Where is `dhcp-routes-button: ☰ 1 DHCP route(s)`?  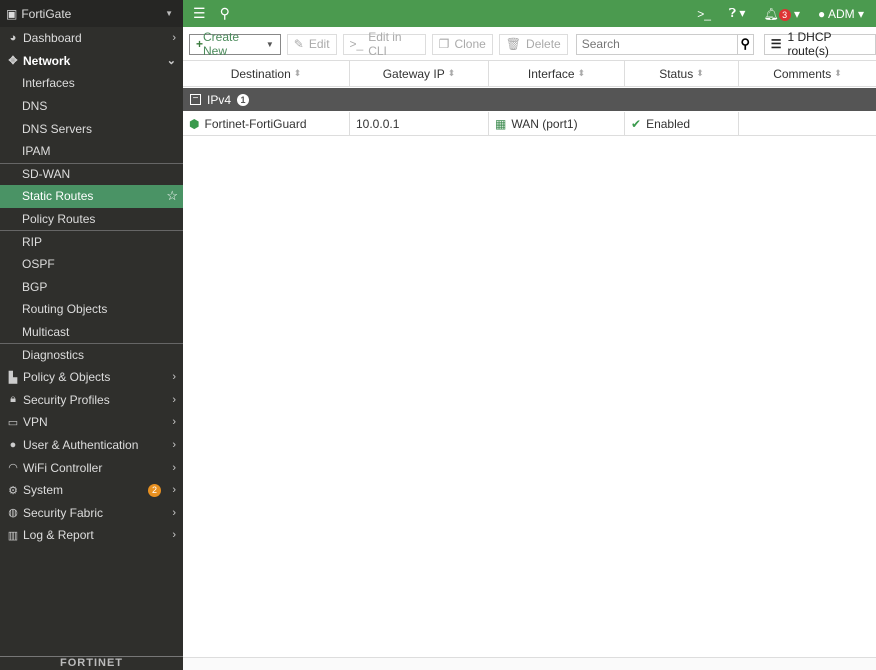
dhcp-routes-button: ☰ 1 DHCP route(s) is located at coordinates (819, 44).